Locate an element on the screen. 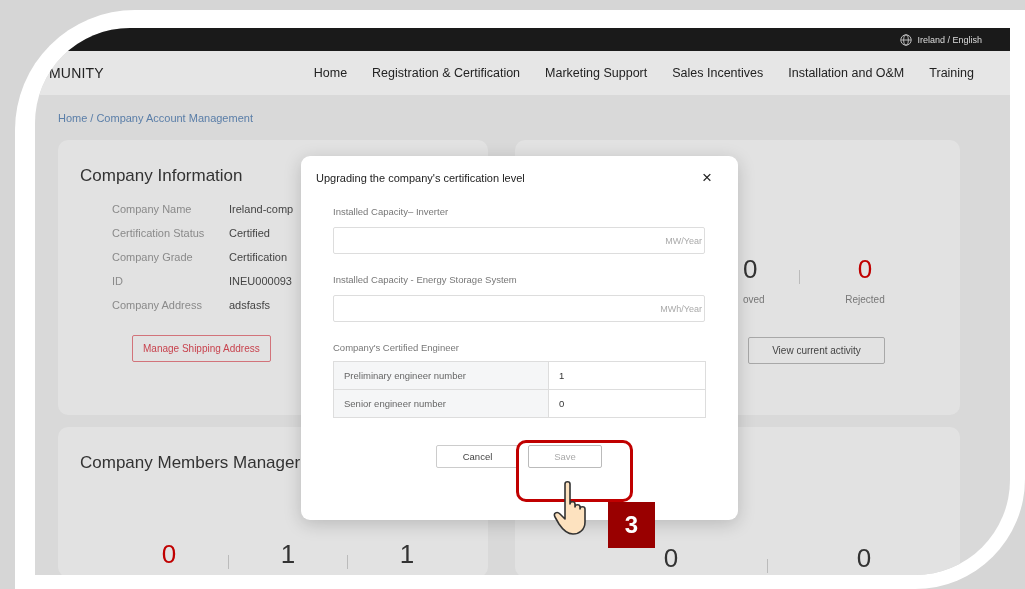 This screenshot has width=1025, height=589. section-label: Company's Certified Engineer is located at coordinates (396, 347).